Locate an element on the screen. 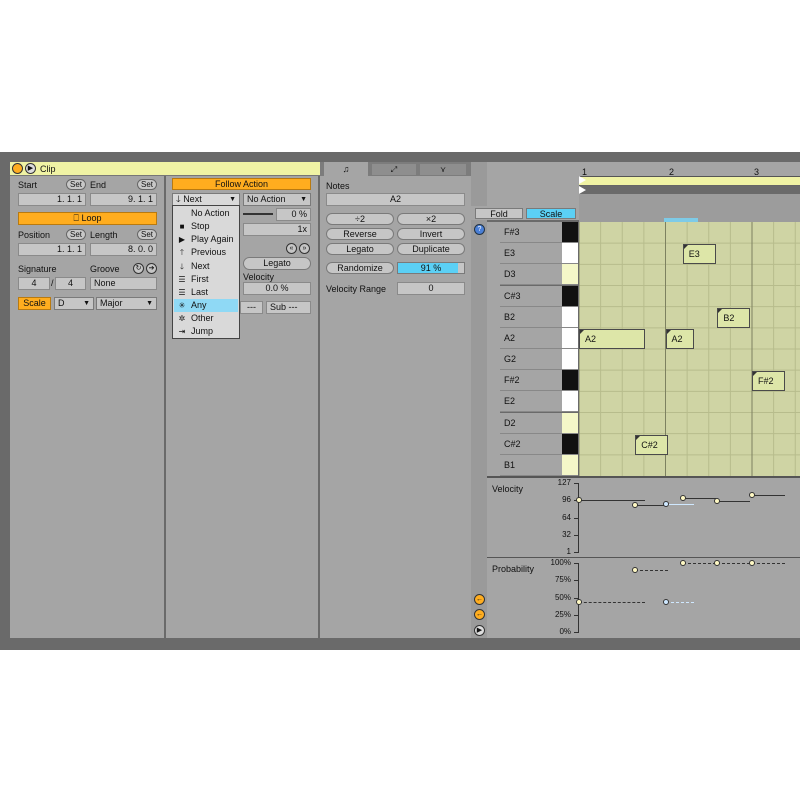 The height and width of the screenshot is (800, 800). fold-button: Fold is located at coordinates (499, 213).